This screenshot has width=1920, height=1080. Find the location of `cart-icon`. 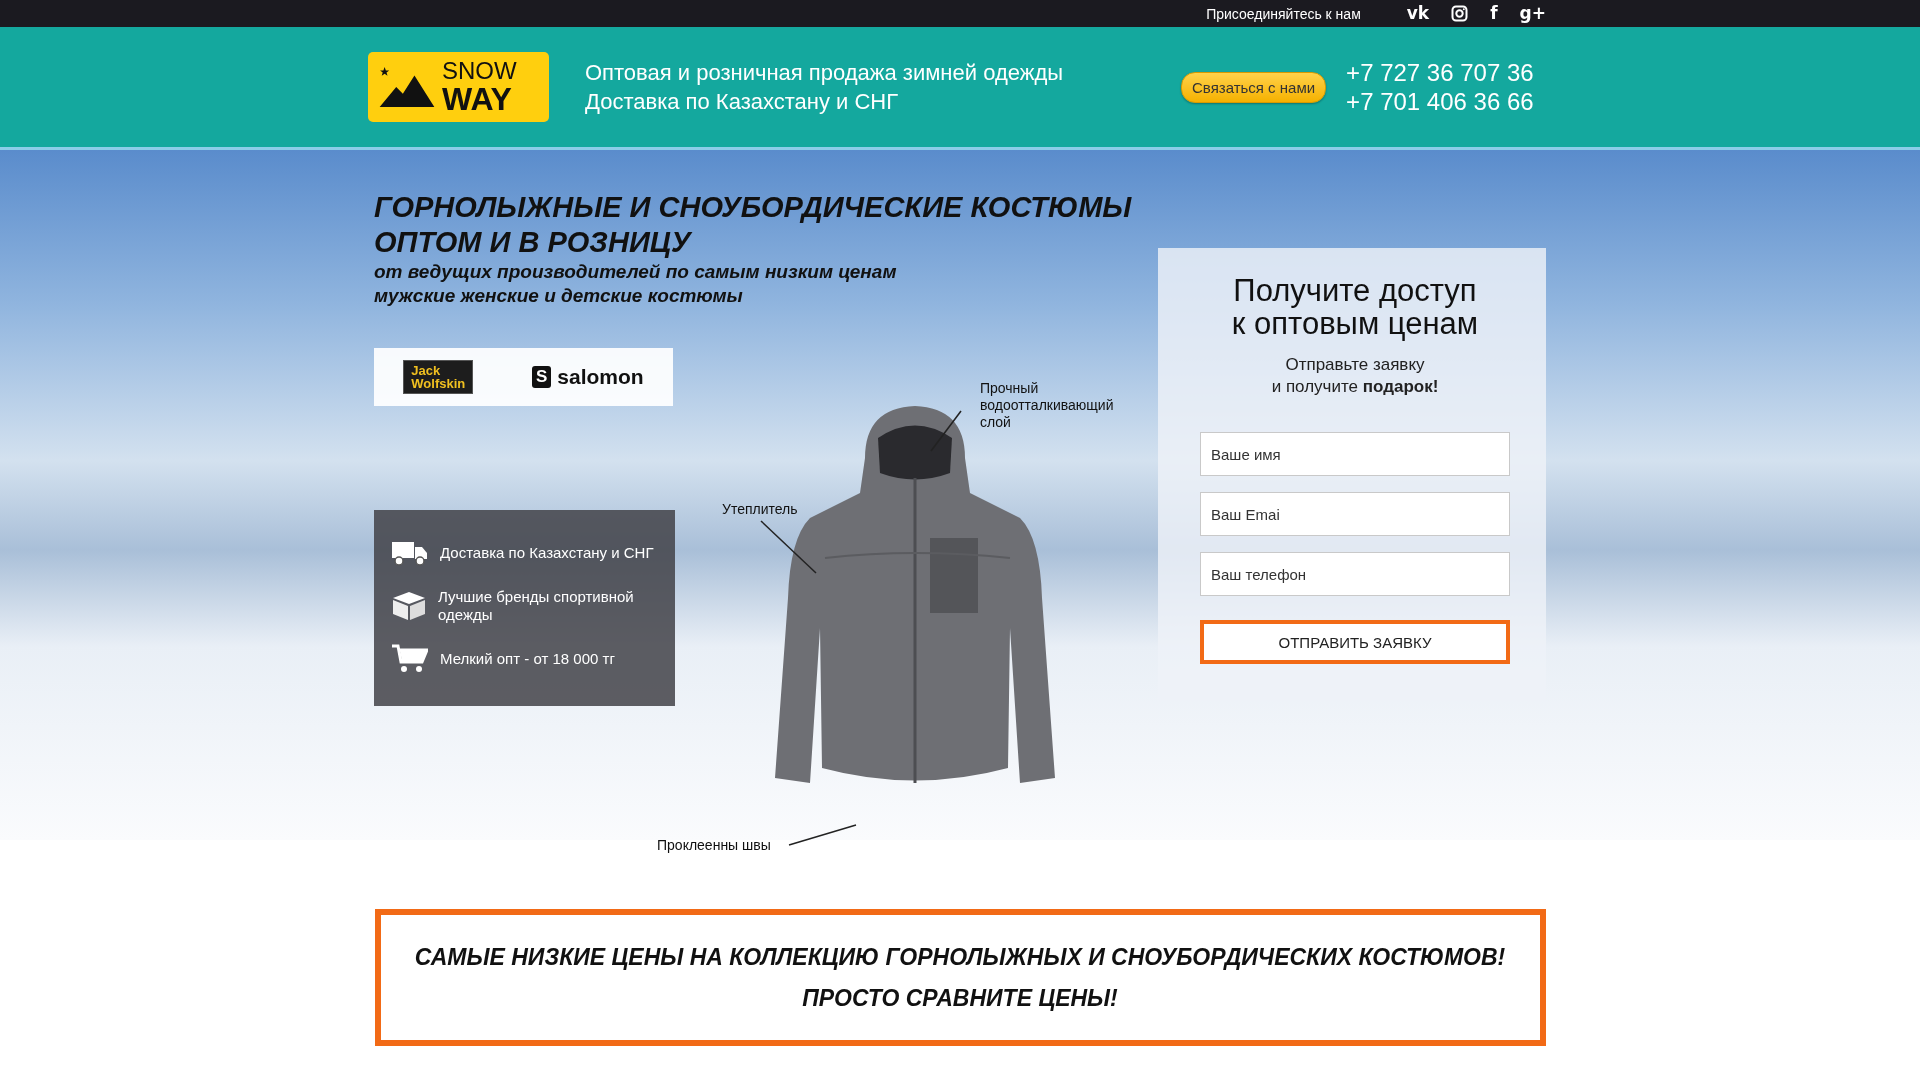

cart-icon is located at coordinates (410, 659).